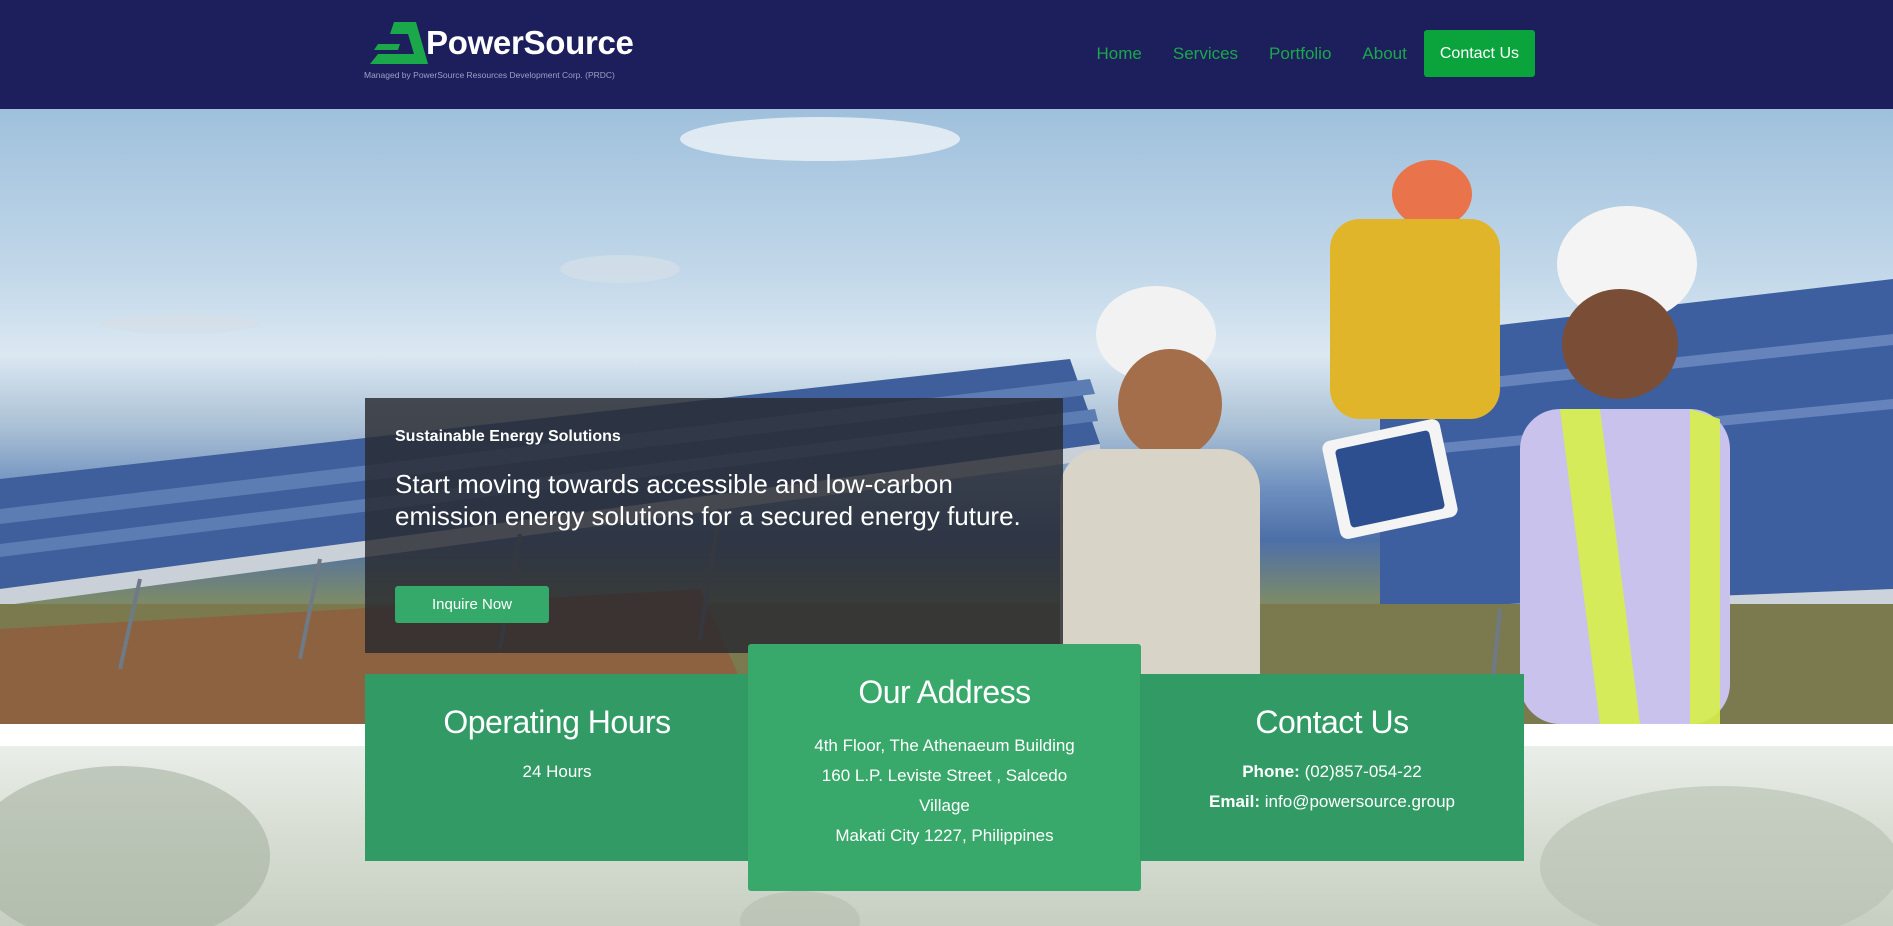 Image resolution: width=1893 pixels, height=926 pixels. Describe the element at coordinates (1271, 771) in the screenshot. I see `phone-label: Phone:` at that location.